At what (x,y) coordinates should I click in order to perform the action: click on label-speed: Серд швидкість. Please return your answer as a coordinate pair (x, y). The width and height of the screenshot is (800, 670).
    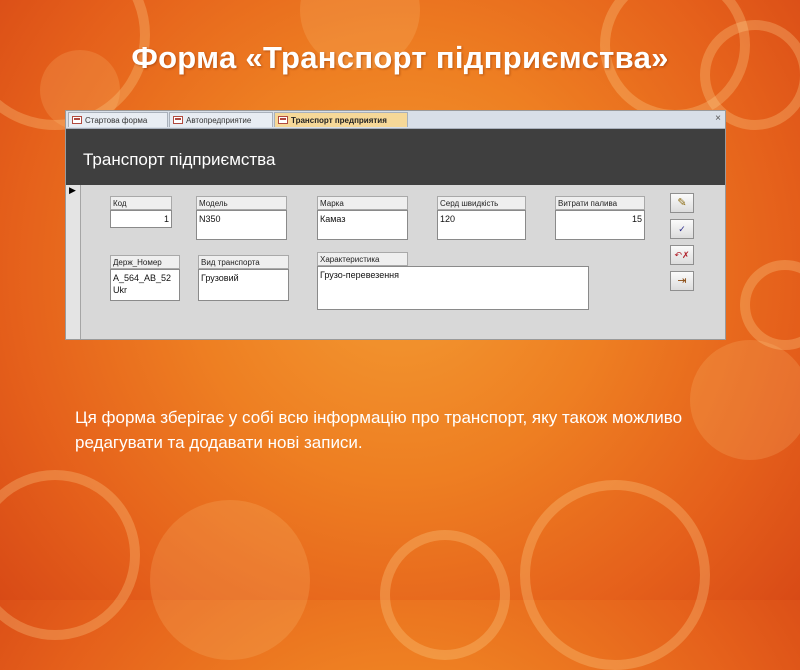
    Looking at the image, I should click on (481, 203).